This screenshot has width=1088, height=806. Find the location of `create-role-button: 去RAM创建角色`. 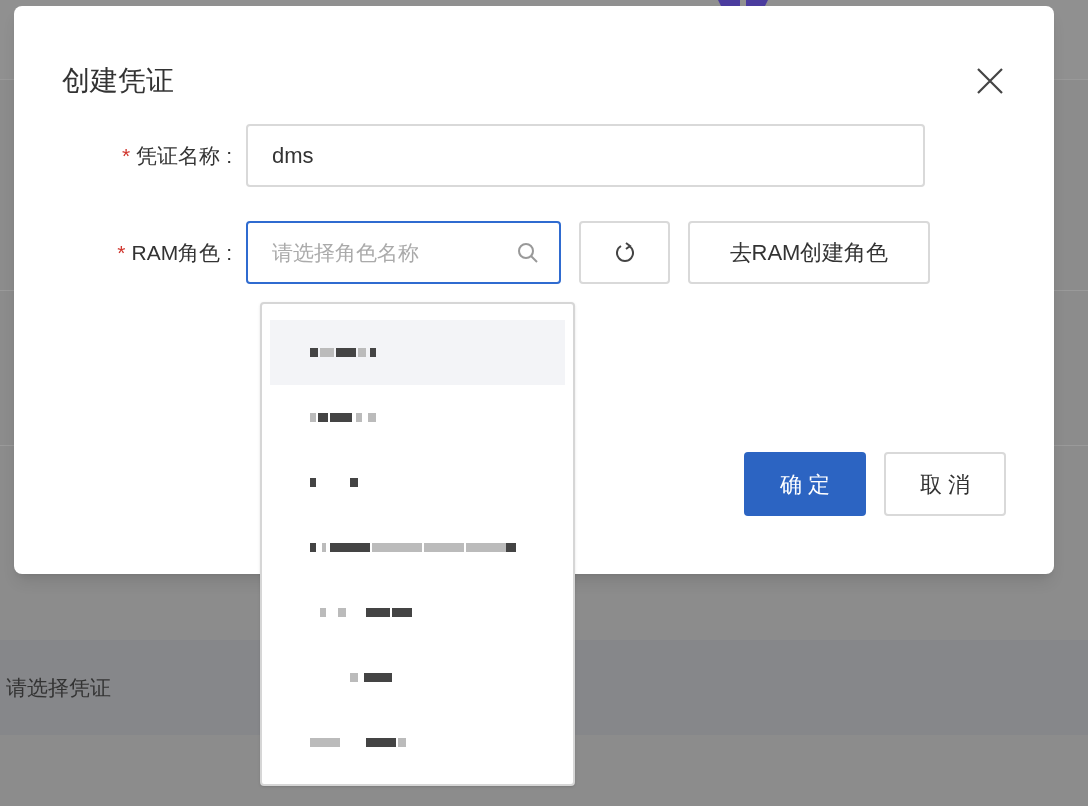

create-role-button: 去RAM创建角色 is located at coordinates (809, 252).